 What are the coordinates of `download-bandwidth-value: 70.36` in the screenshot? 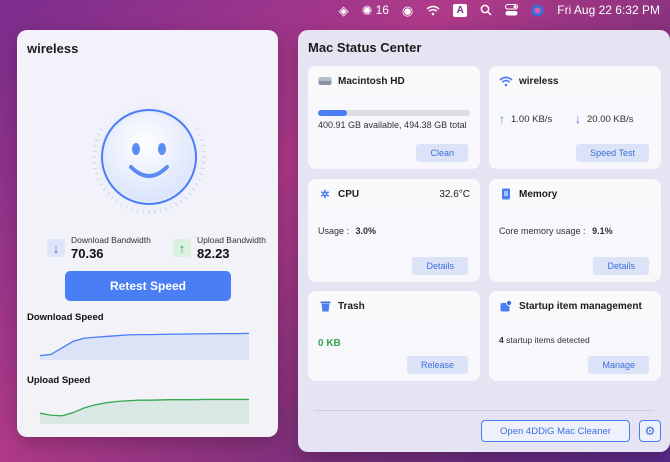 It's located at (87, 253).